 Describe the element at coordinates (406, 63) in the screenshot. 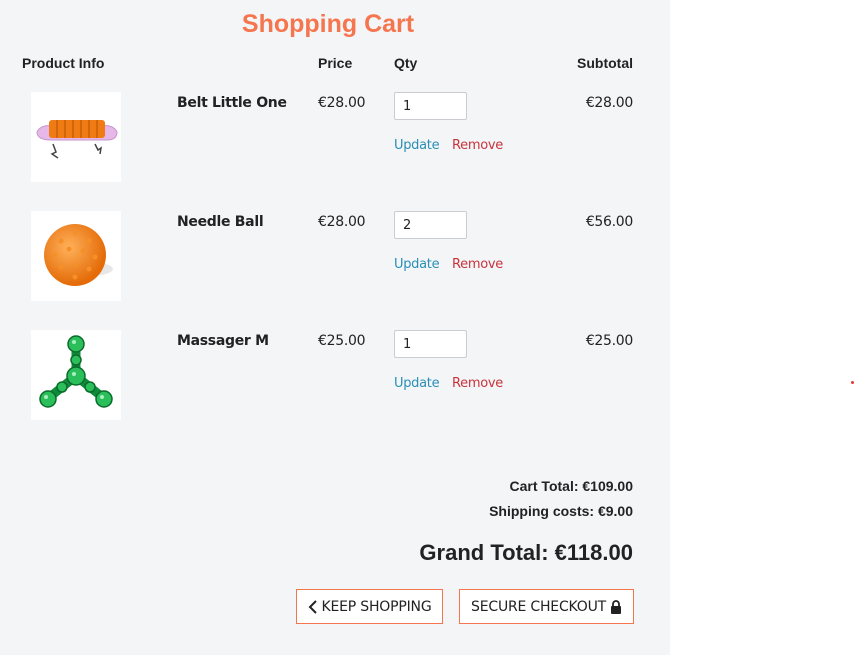

I see `column-header-qty: Qty` at that location.